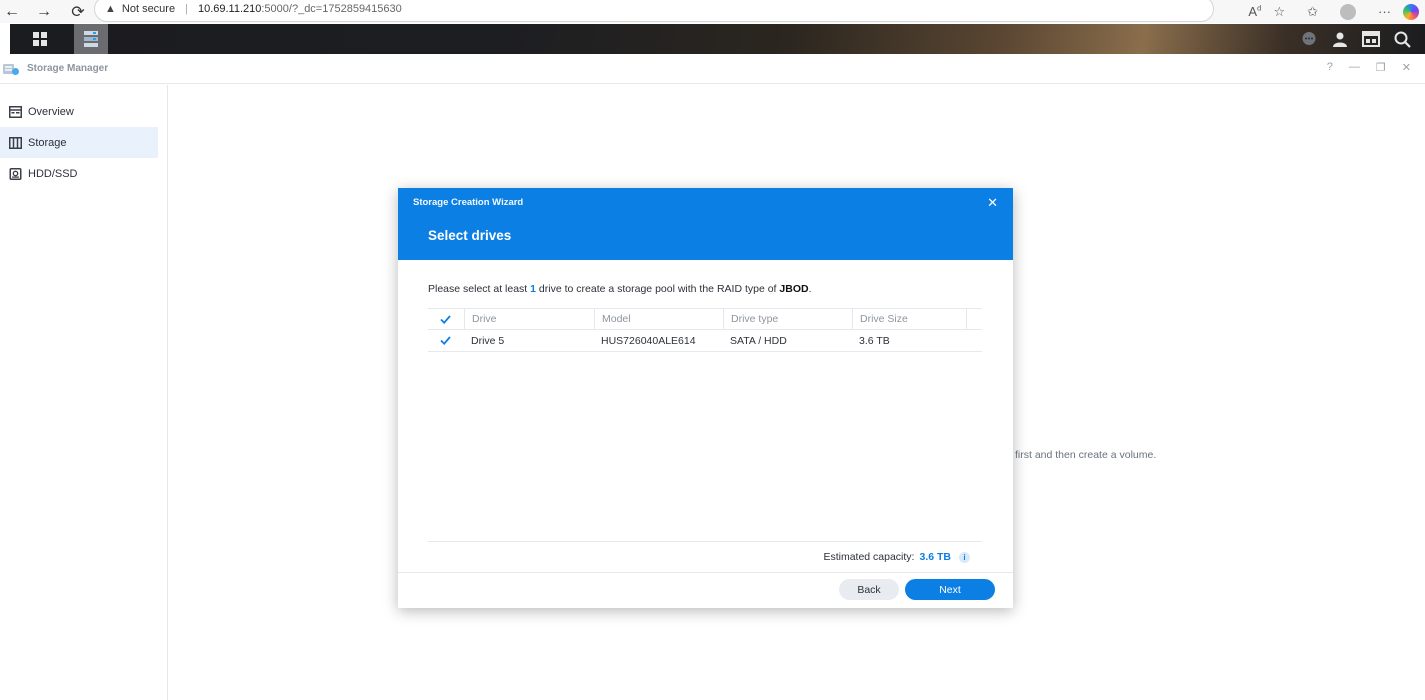 The image size is (1425, 700). I want to click on cell-drive-size: 3.6 TB, so click(874, 340).